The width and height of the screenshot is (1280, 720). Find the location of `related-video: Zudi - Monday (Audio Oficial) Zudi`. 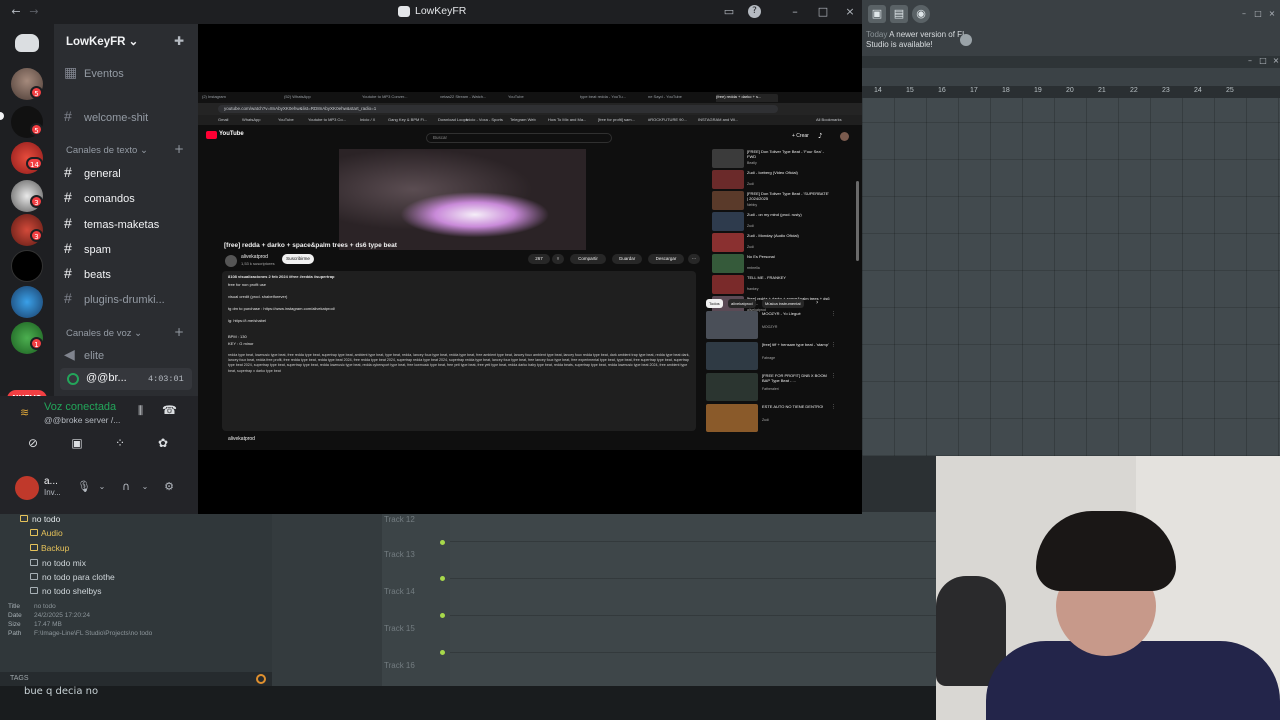

related-video: Zudi - Monday (Audio Oficial) Zudi is located at coordinates (772, 243).